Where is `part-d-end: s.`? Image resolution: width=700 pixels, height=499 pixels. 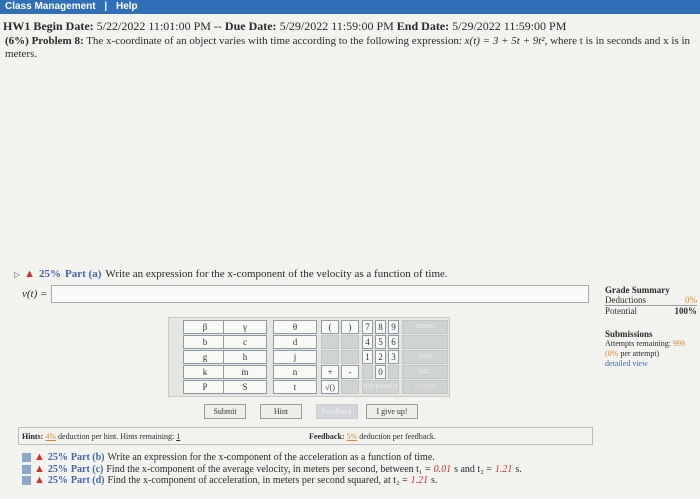 part-d-end: s. is located at coordinates (434, 480).